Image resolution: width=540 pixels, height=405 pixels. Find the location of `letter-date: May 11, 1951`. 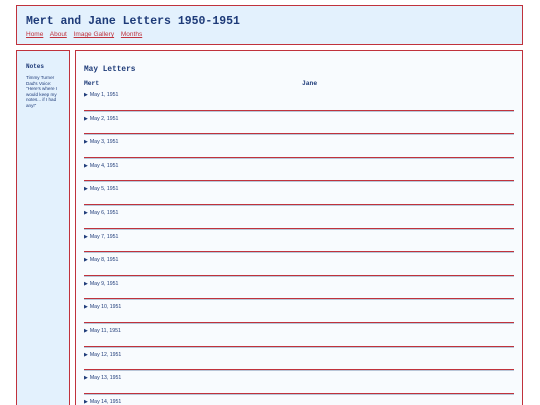

letter-date: May 11, 1951 is located at coordinates (105, 330).